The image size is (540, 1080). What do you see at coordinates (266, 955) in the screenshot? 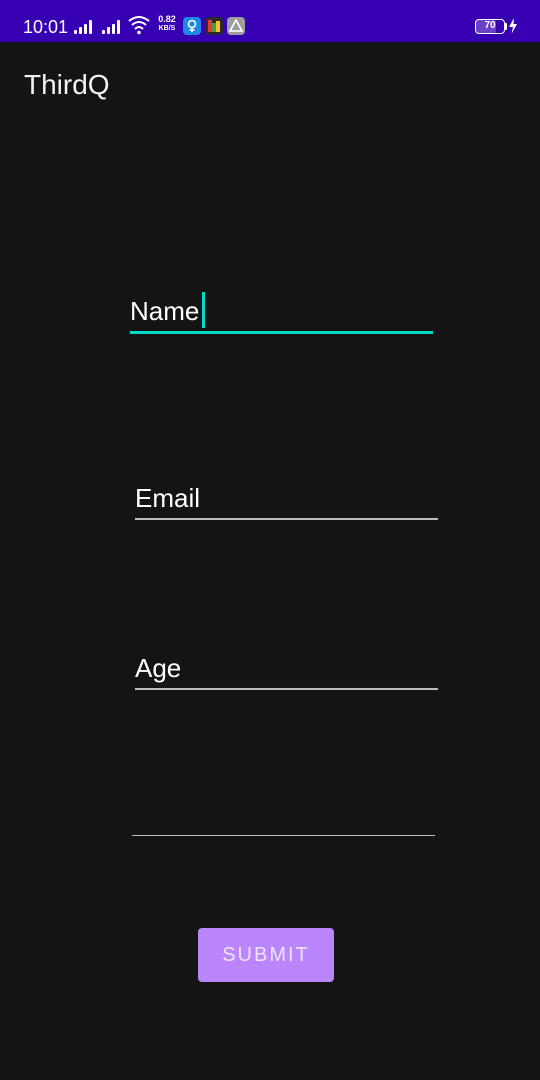
I see `submit-button: SUBMIT` at bounding box center [266, 955].